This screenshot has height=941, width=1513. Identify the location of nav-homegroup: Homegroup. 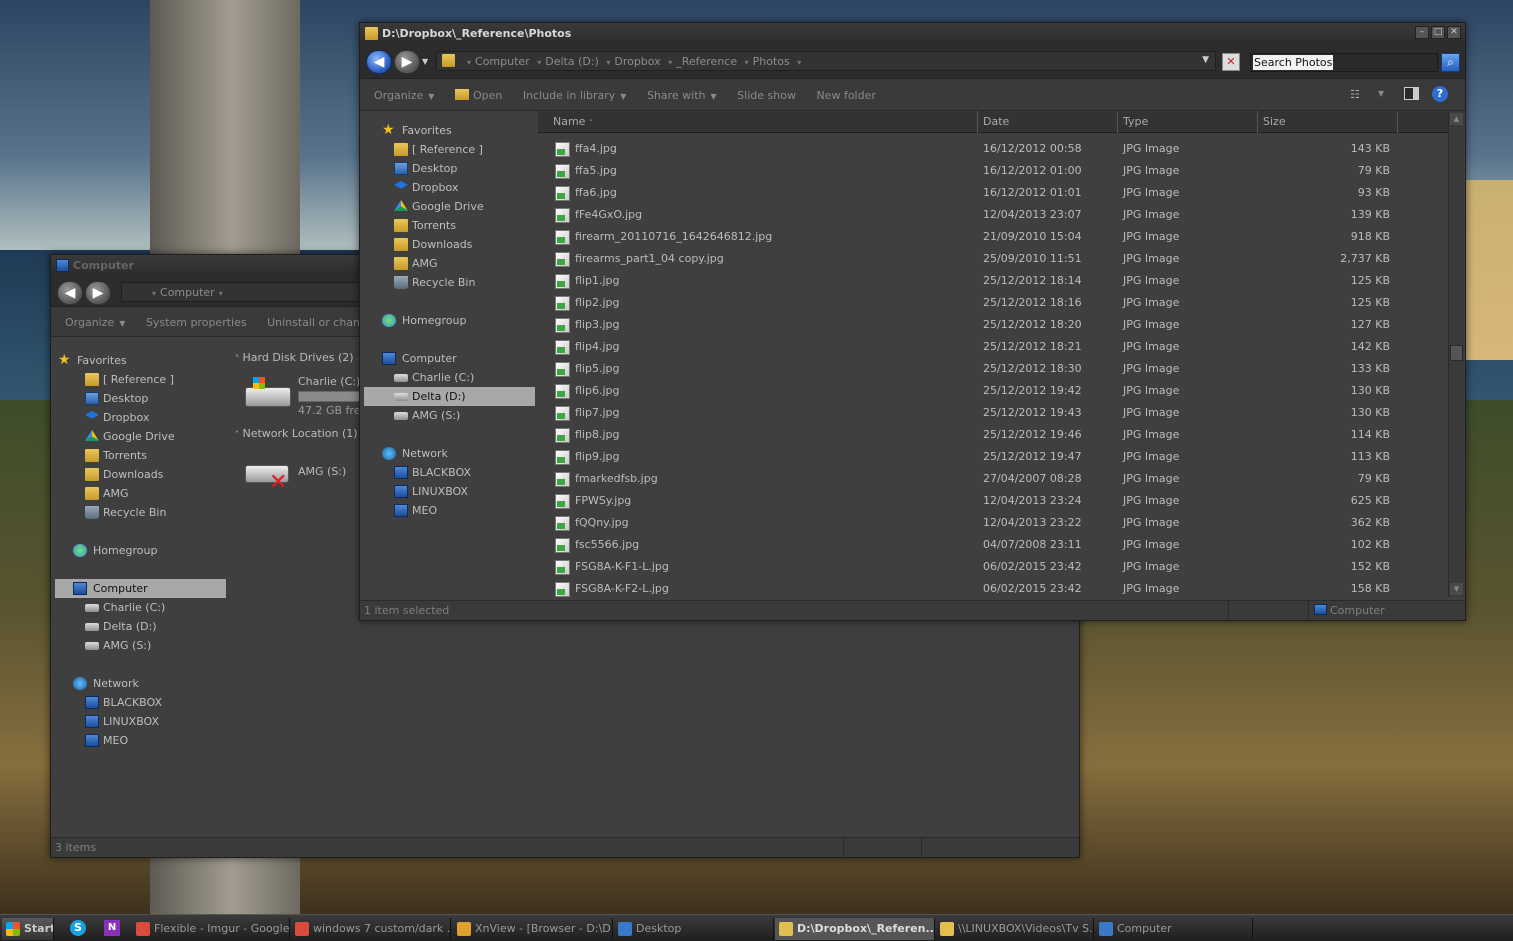
(449, 320).